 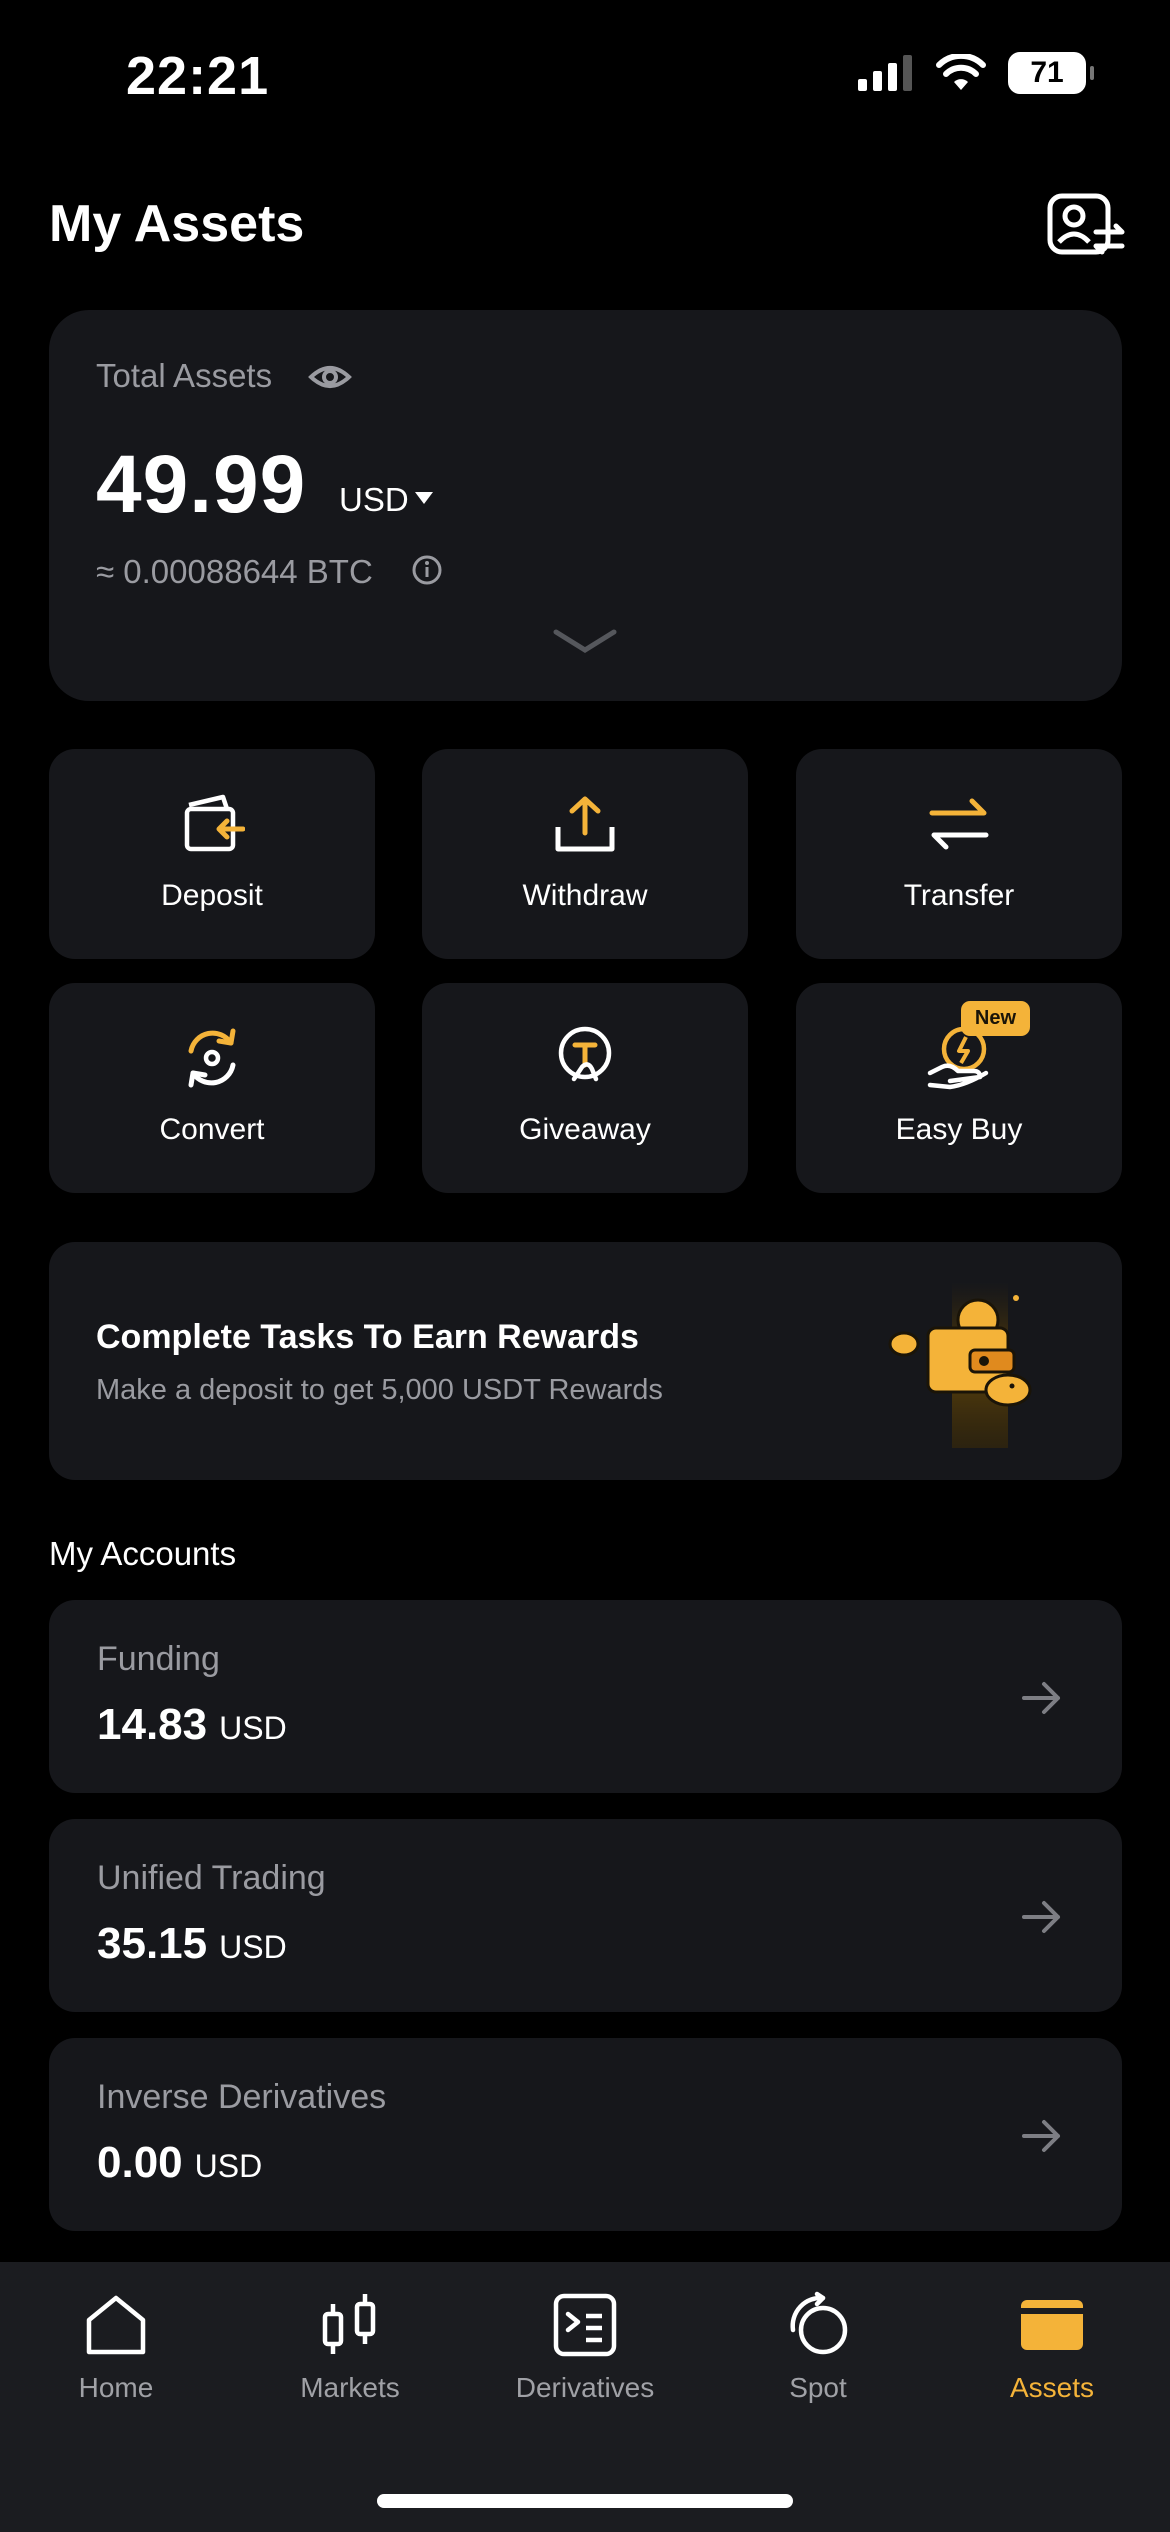 I want to click on nav-derivatives: Derivatives, so click(x=585, y=2347).